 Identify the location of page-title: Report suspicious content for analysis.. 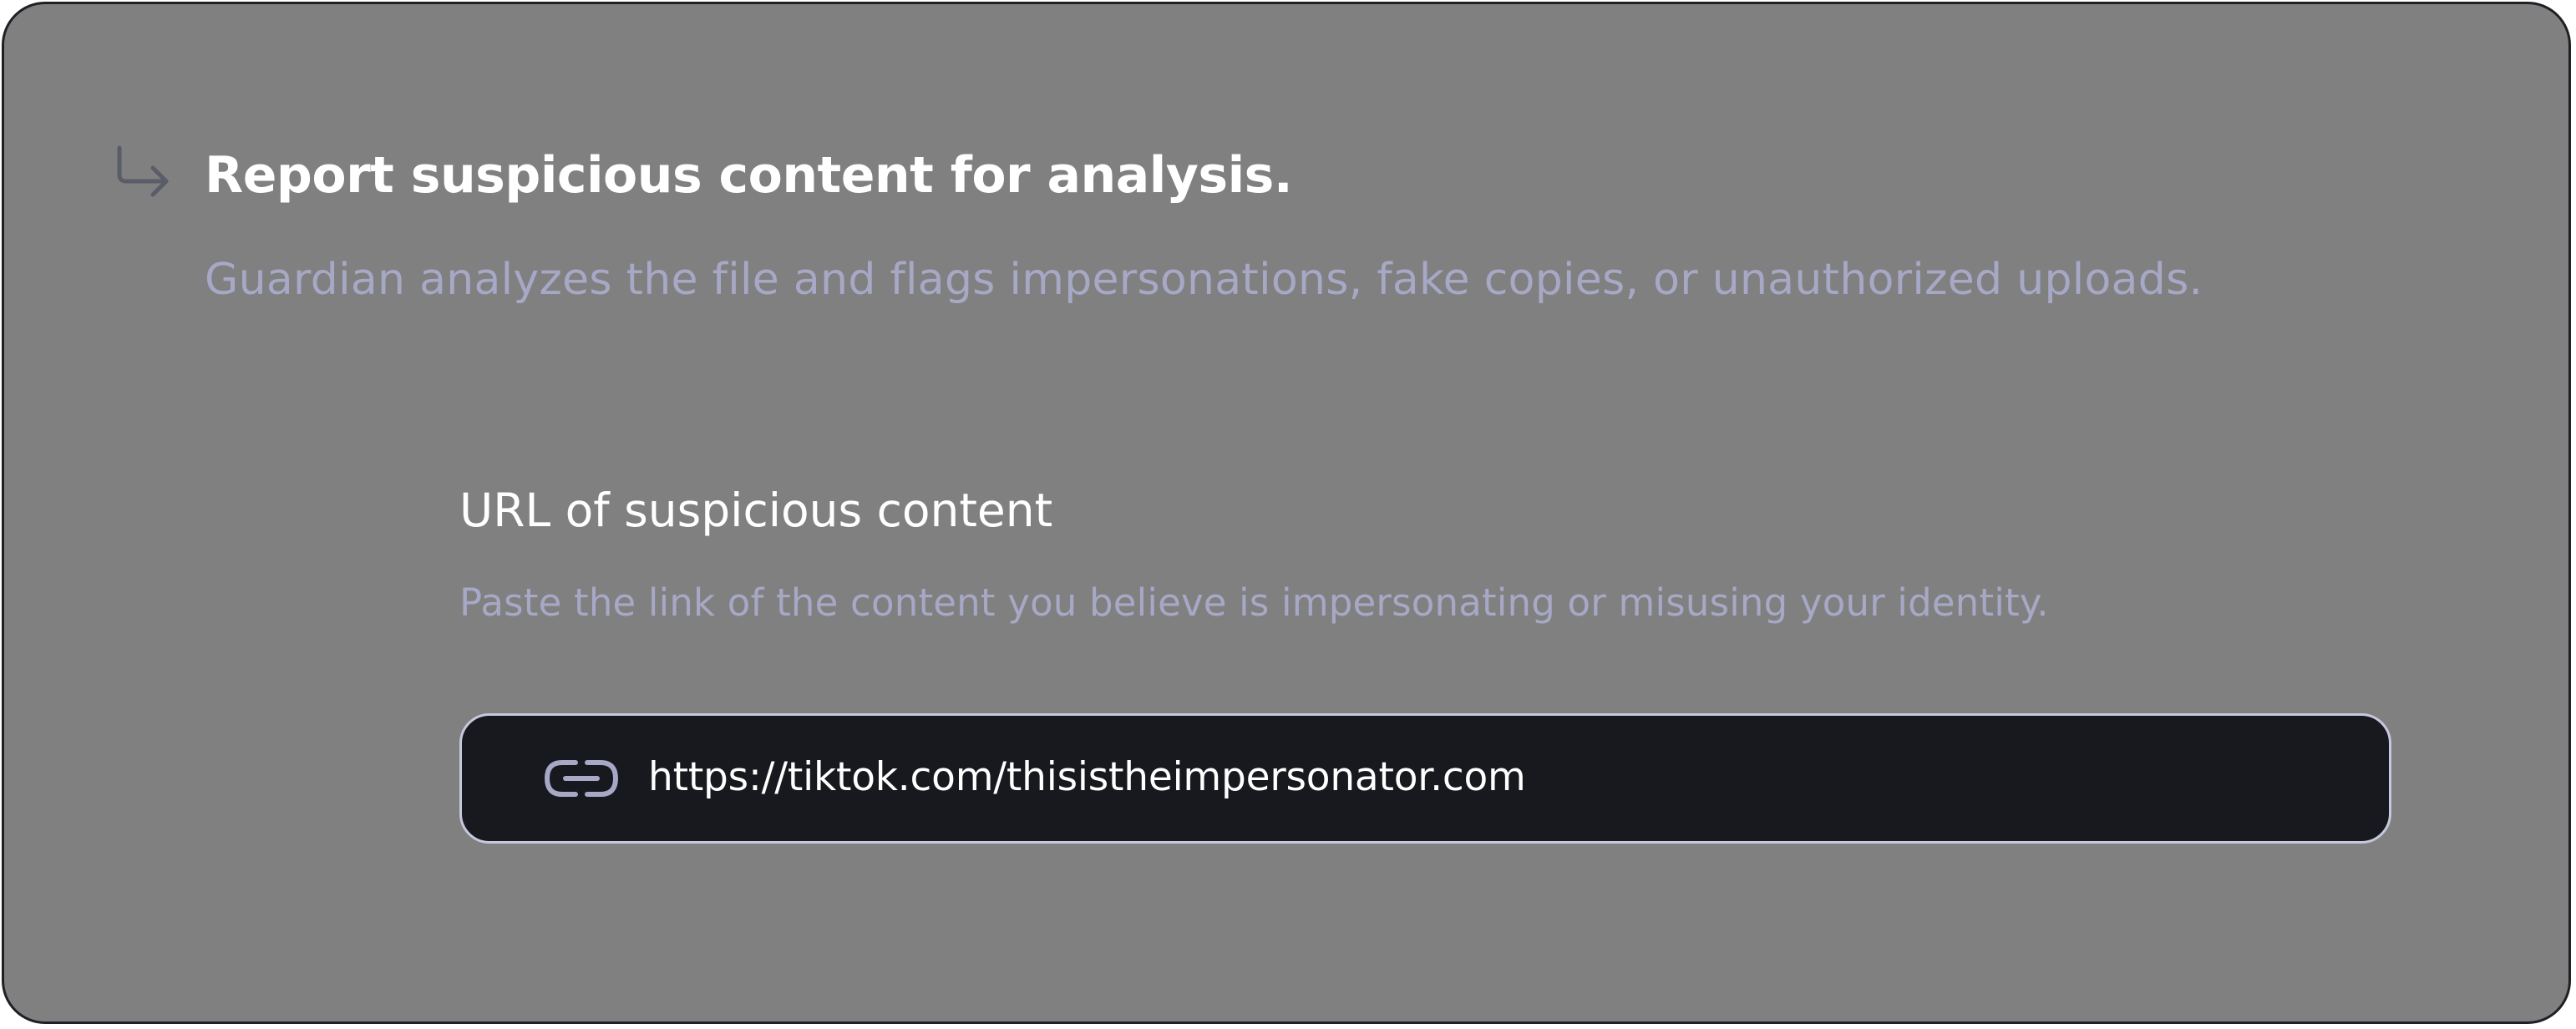
(749, 175).